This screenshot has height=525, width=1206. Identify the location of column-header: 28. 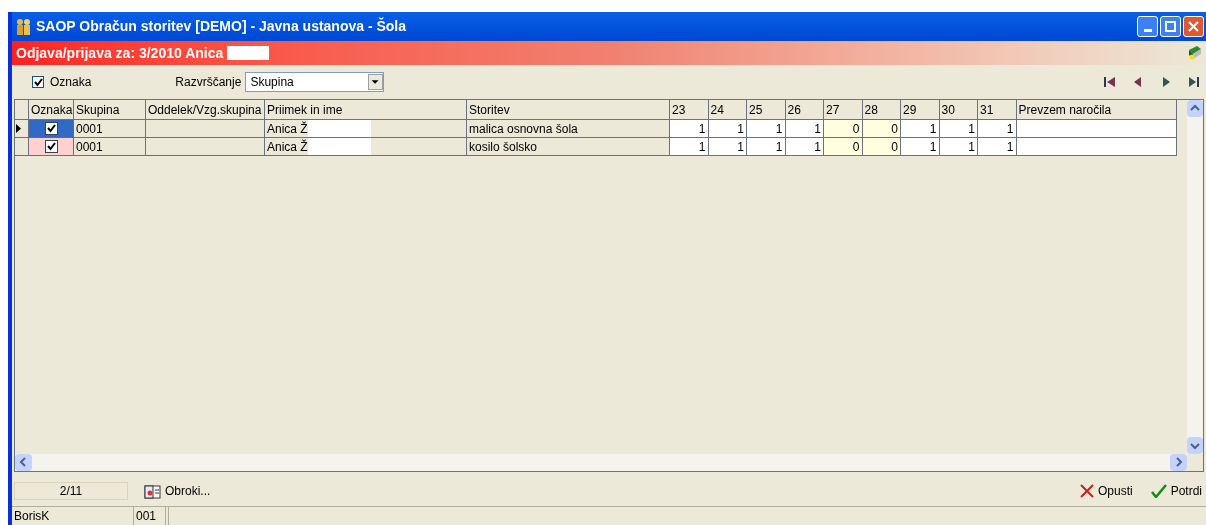
(881, 110).